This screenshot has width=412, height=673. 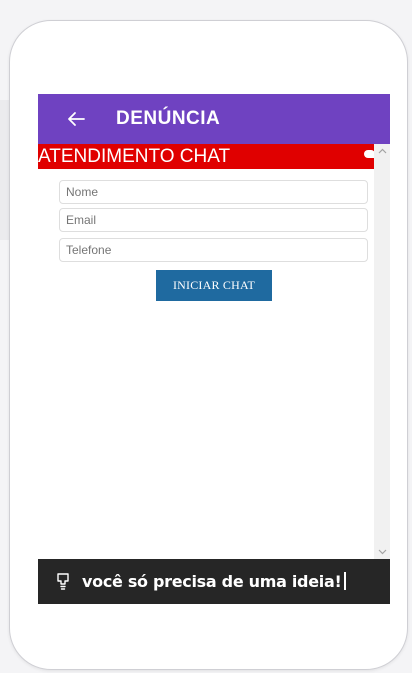 I want to click on app-bar: DENÚNCIA, so click(x=214, y=119).